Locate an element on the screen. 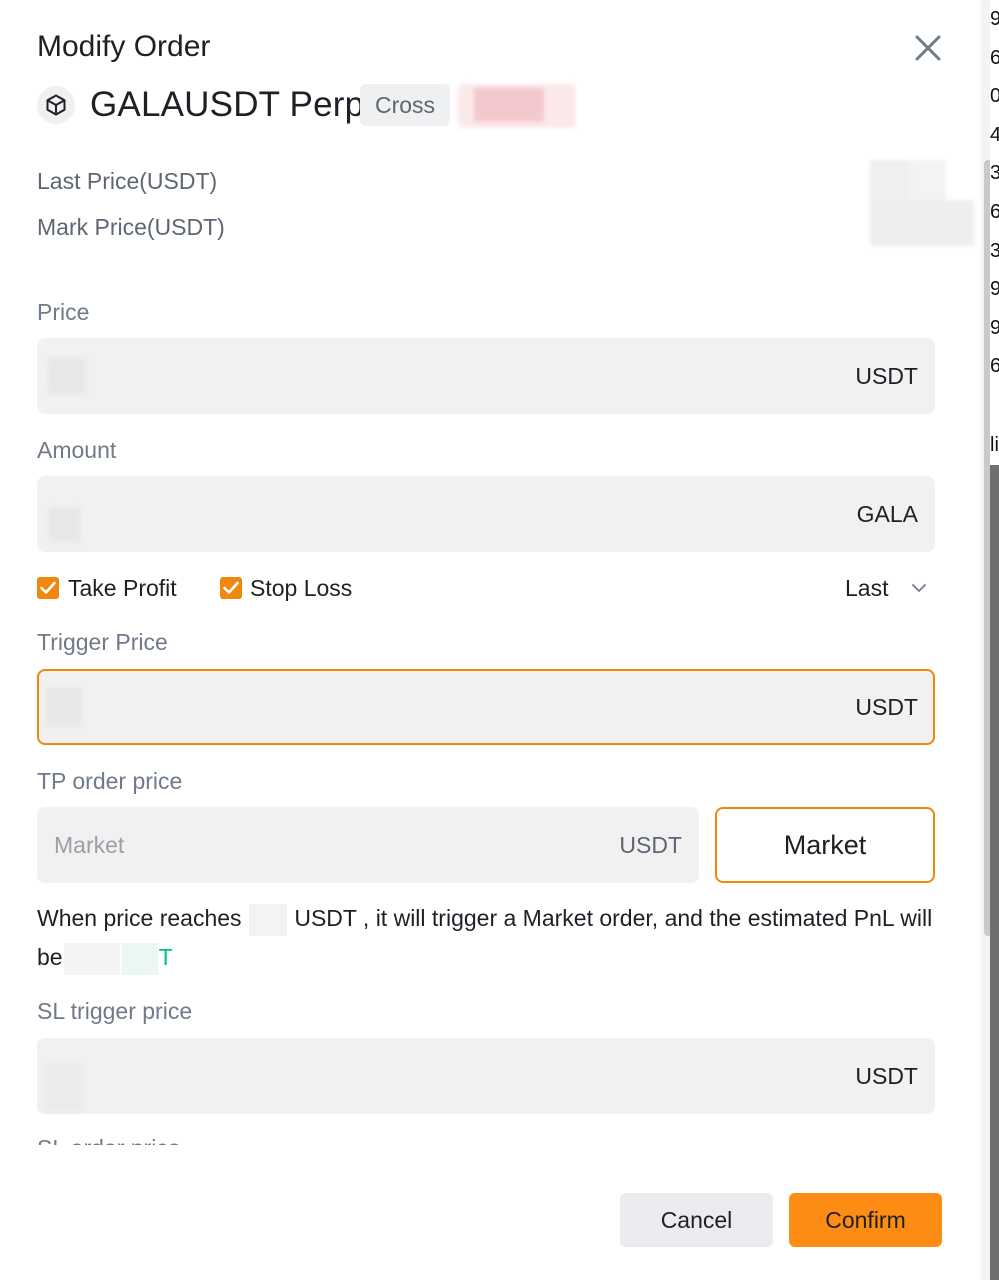  sl-order-price-label: SL order price is located at coordinates (109, 1139).